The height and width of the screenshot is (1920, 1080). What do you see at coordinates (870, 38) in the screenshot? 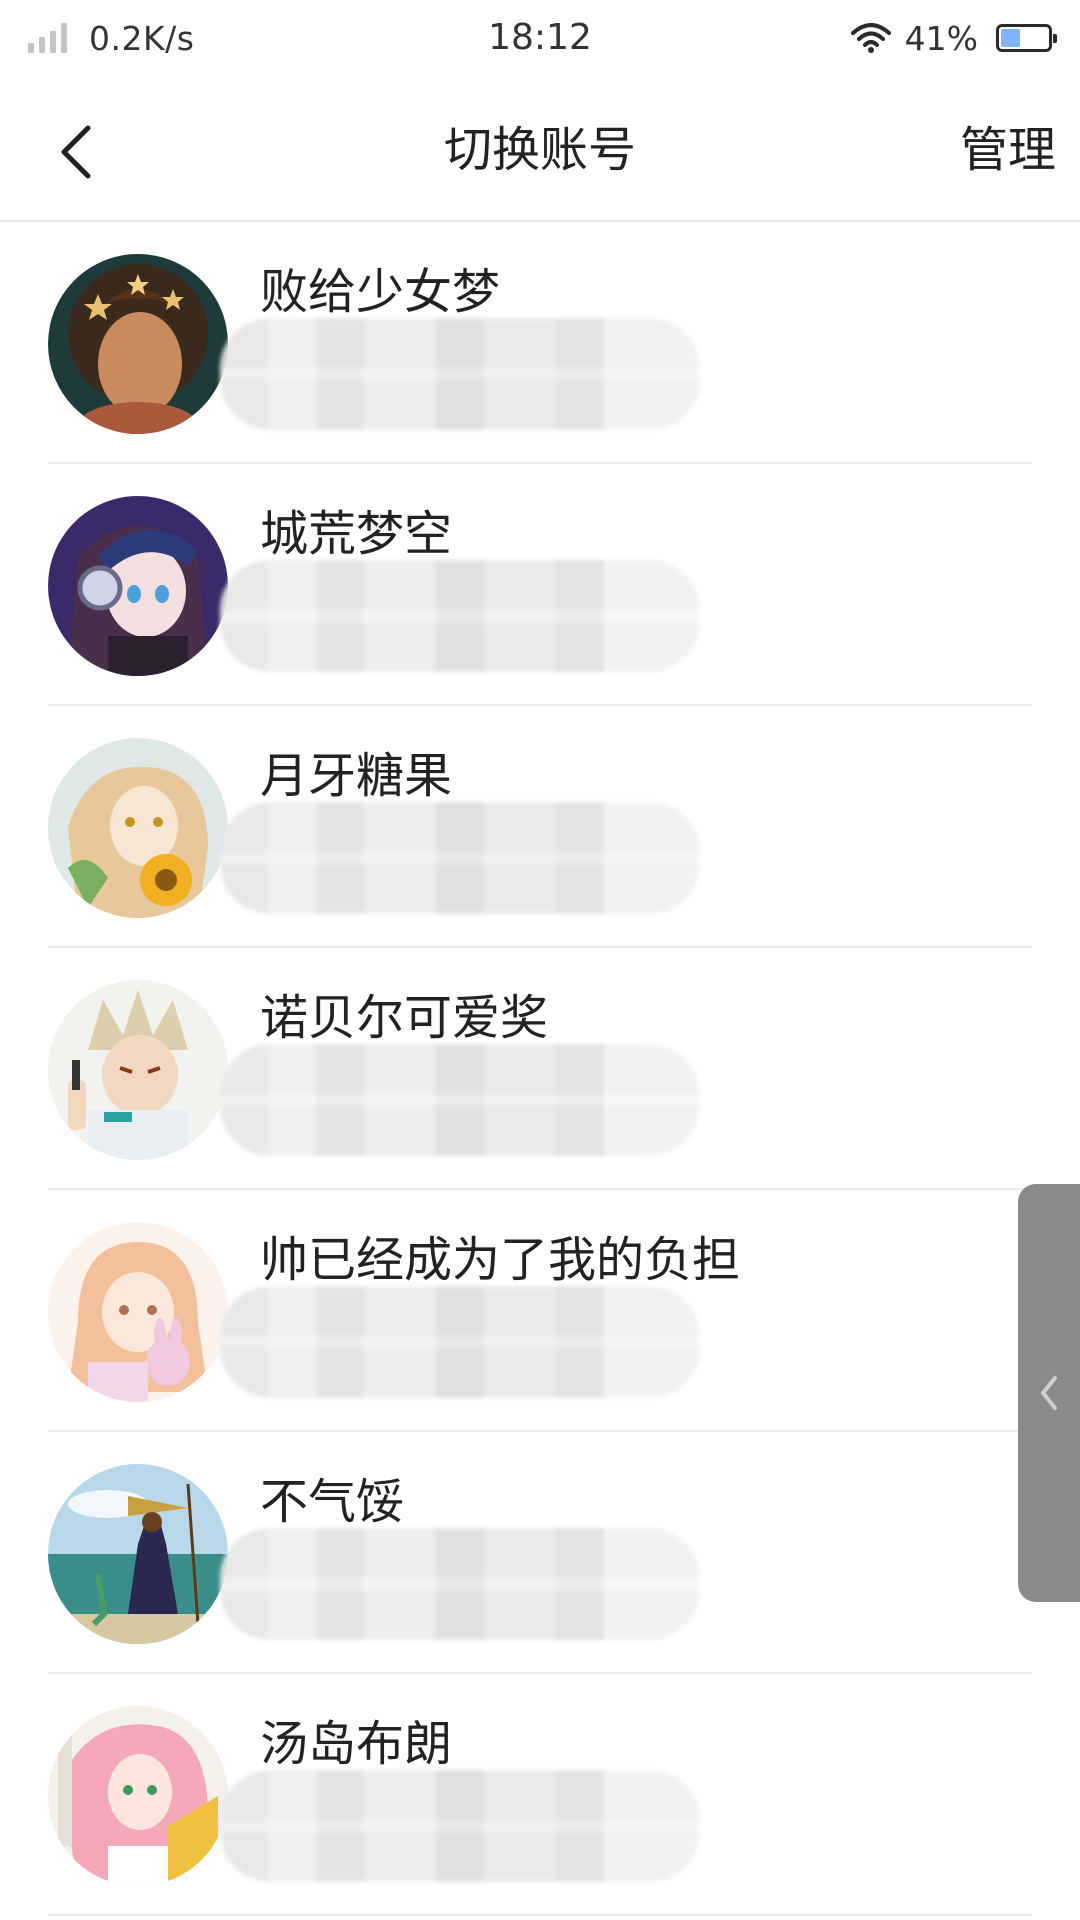
I see `wifi-icon` at bounding box center [870, 38].